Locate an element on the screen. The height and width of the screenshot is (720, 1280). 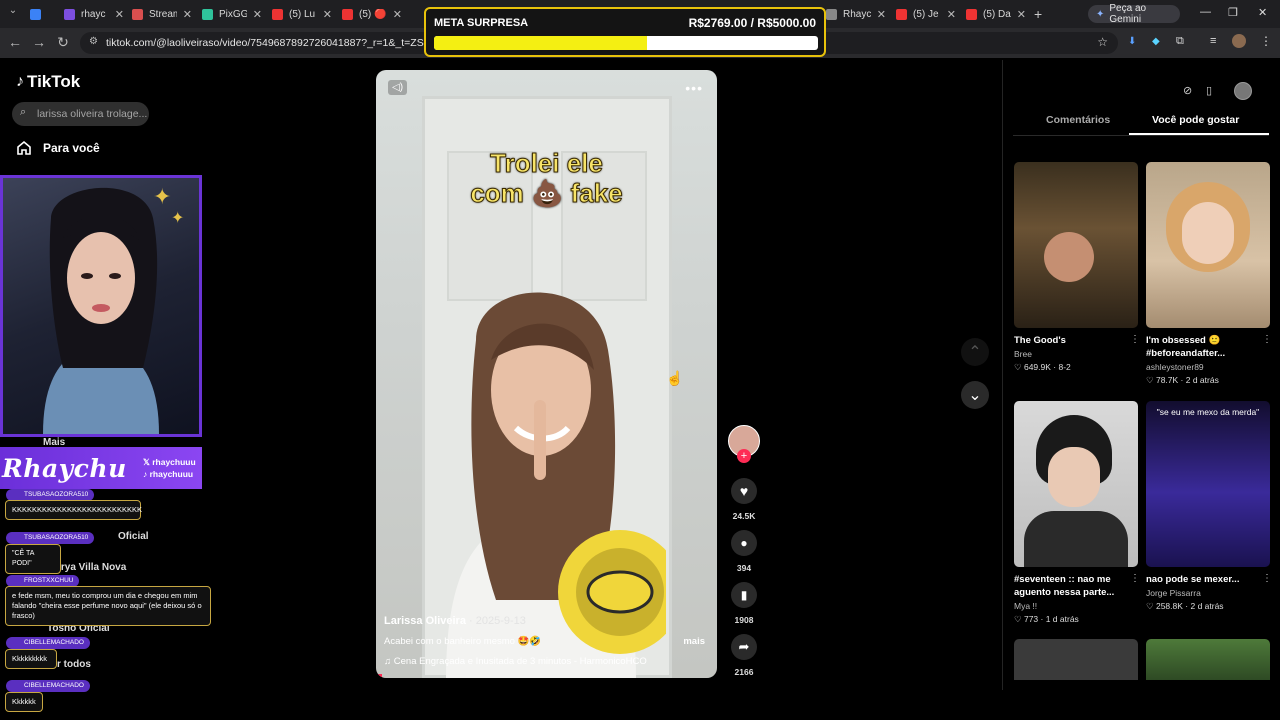
x-handle-text: rhaychuuu is located at coordinates (174, 462).